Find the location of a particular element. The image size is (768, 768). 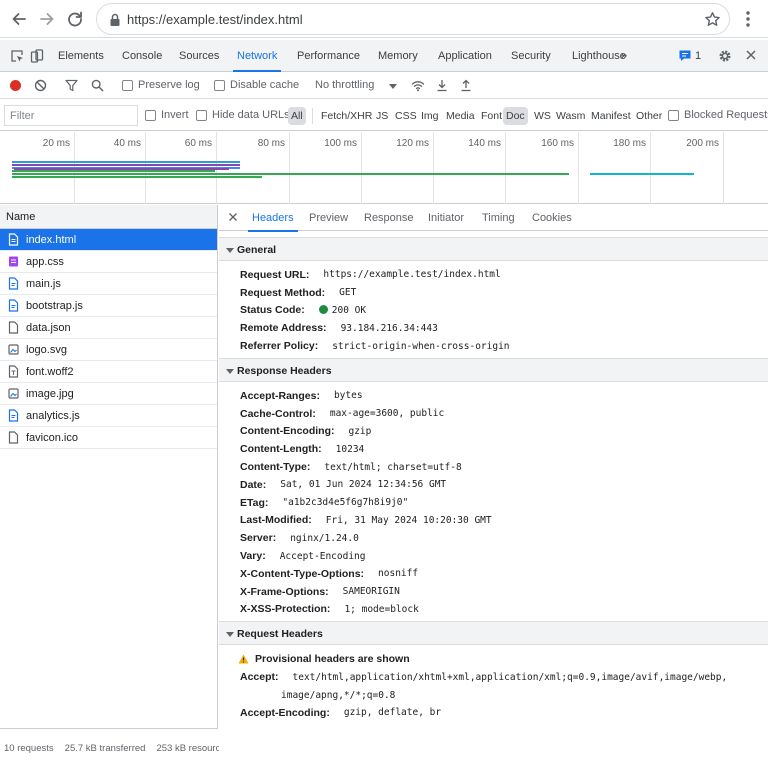

filter-type-all: All is located at coordinates (297, 116).